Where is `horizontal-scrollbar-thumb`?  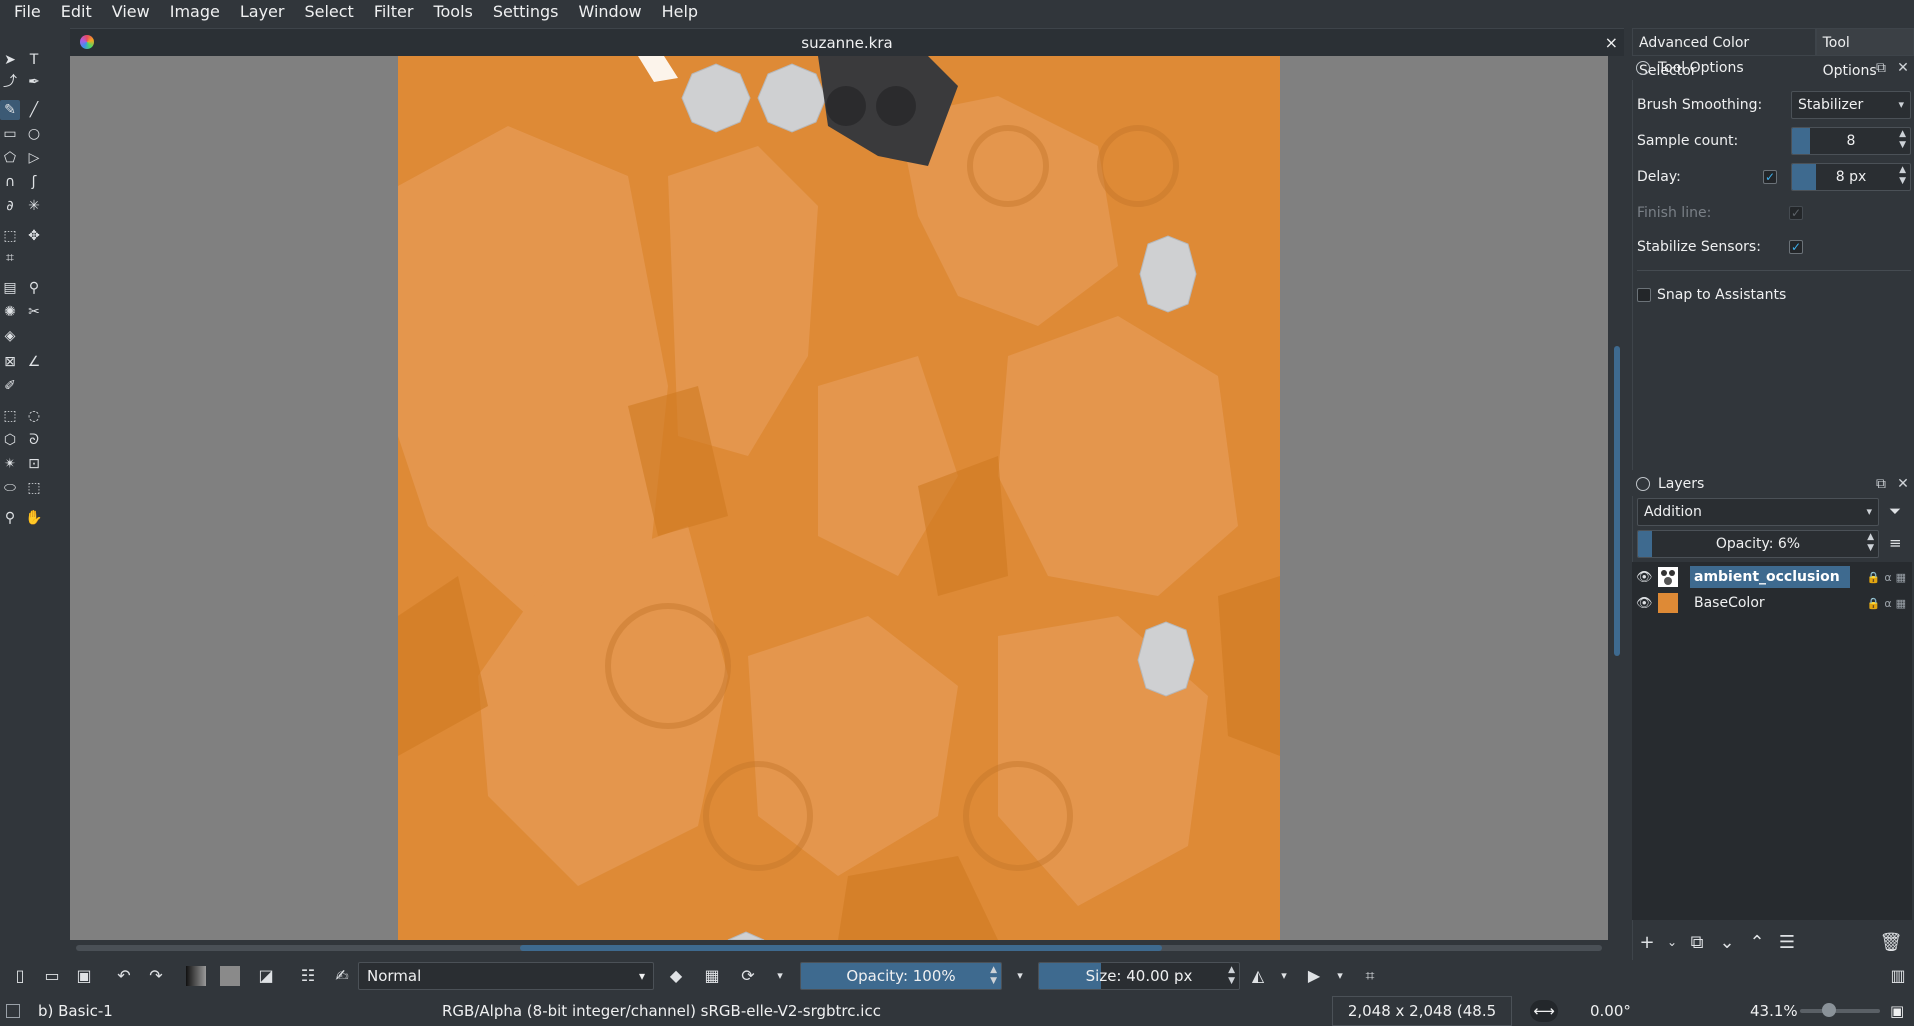
horizontal-scrollbar-thumb is located at coordinates (841, 948).